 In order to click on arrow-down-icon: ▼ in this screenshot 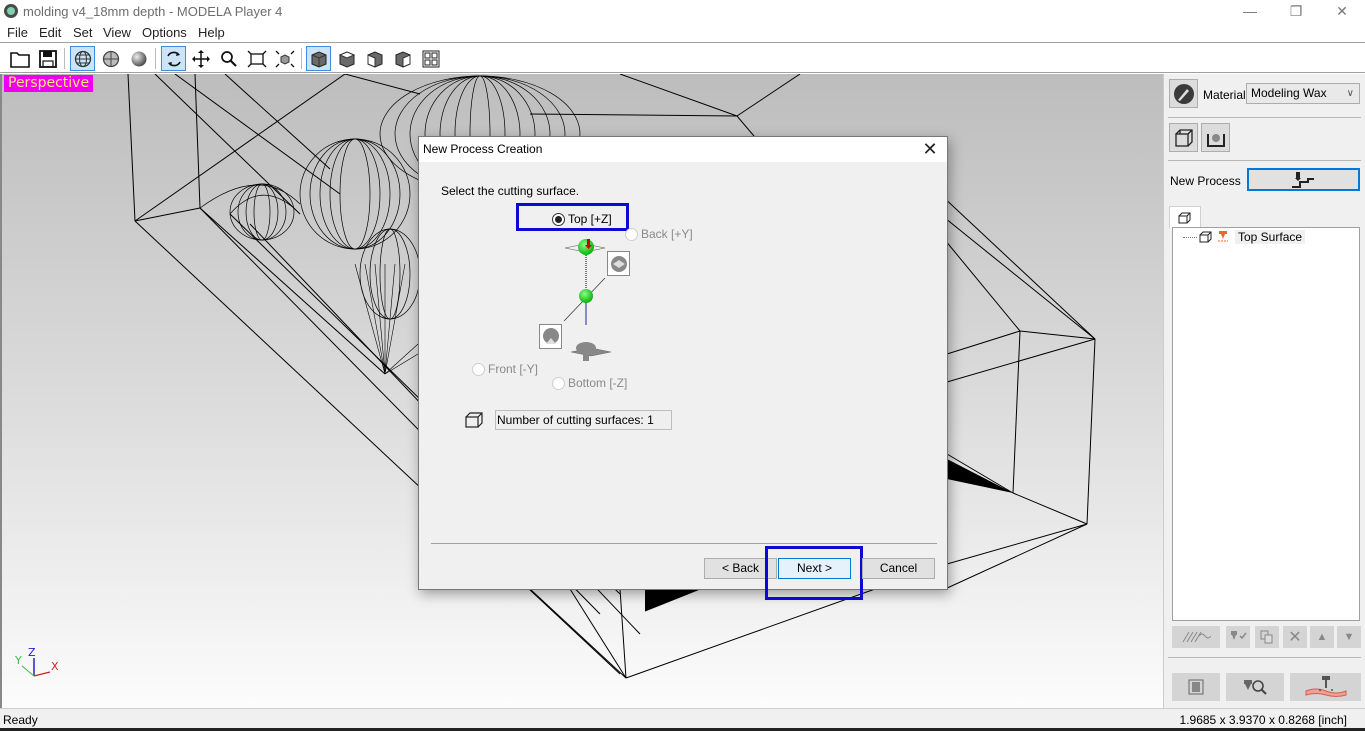, I will do `click(1349, 637)`.